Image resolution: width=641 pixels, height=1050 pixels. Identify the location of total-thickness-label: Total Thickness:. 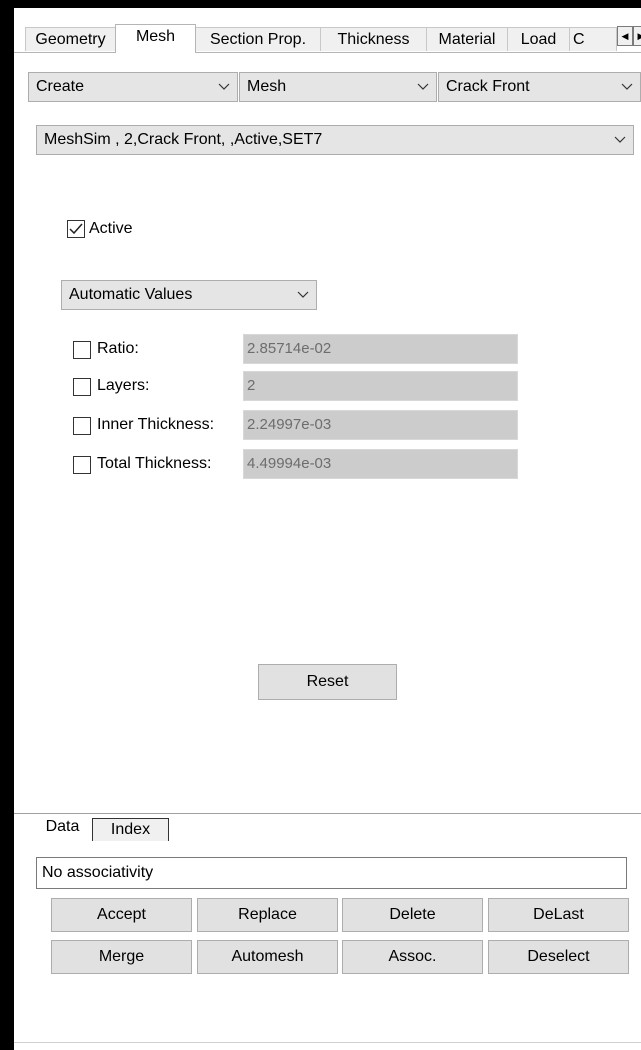
(154, 463).